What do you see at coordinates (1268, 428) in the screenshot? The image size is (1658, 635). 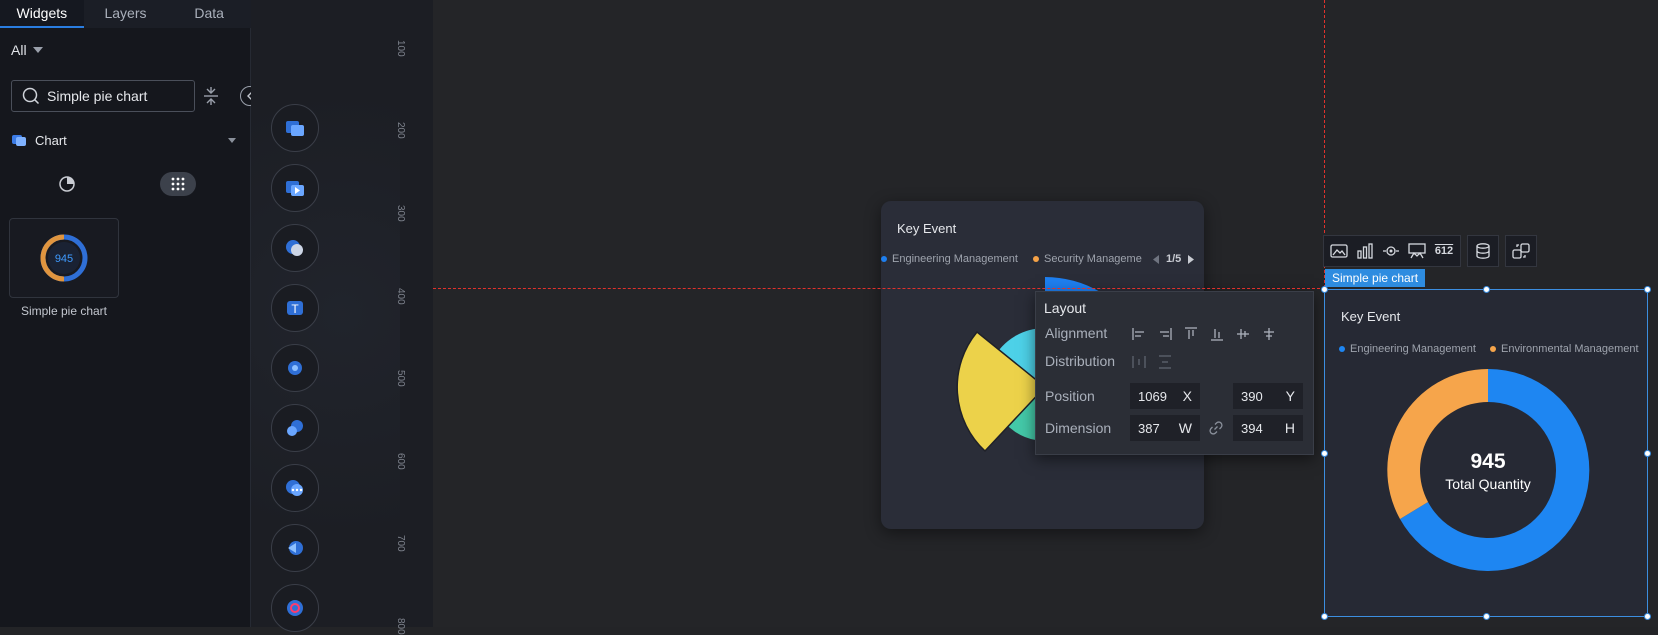 I see `dimension-h-field: 394 H` at bounding box center [1268, 428].